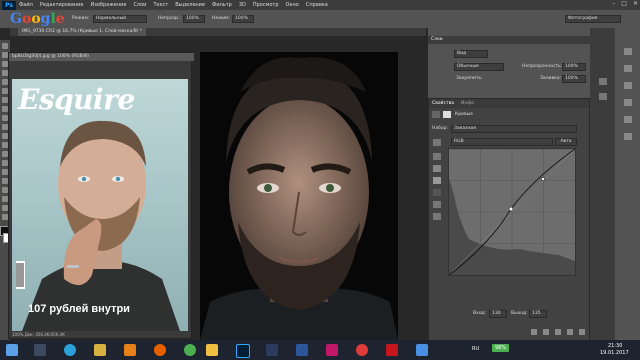  Describe the element at coordinates (509, 103) in the screenshot. I see `properties-tab-bar: Свойства Инфо` at that location.